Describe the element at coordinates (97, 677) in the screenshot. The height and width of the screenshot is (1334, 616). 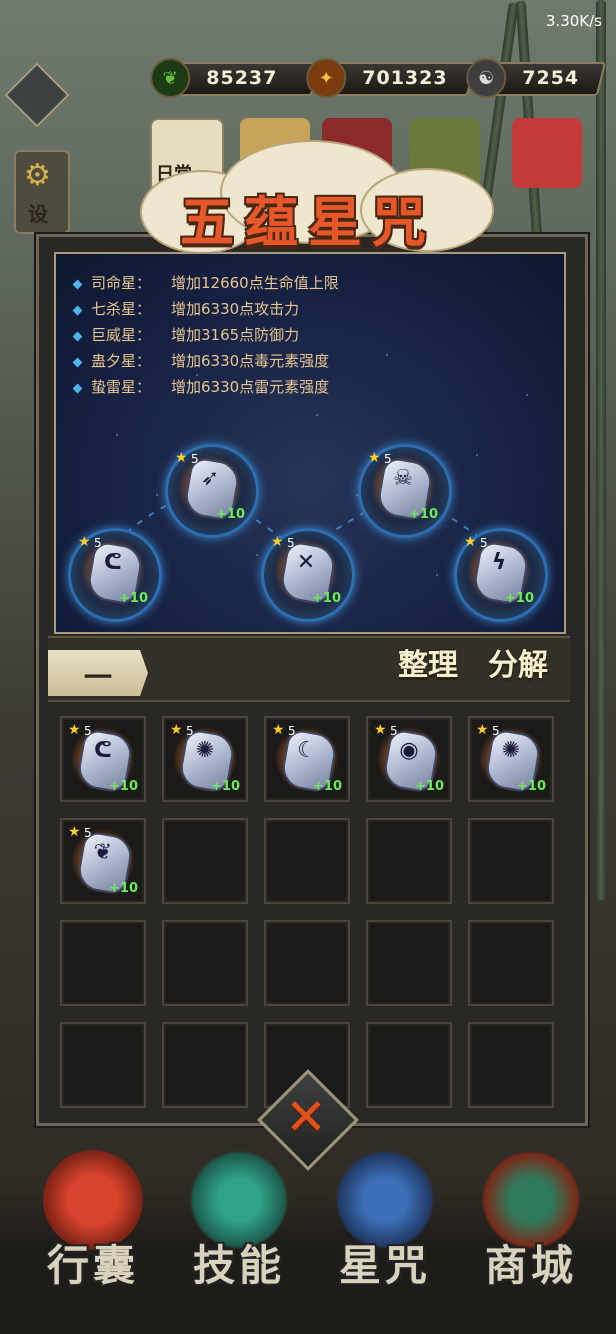
I see `tab-label: 一` at that location.